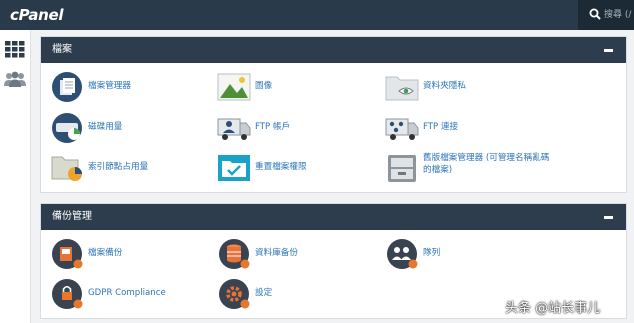 This screenshot has width=634, height=323. What do you see at coordinates (264, 293) in the screenshot?
I see `settings-label: 設定` at bounding box center [264, 293].